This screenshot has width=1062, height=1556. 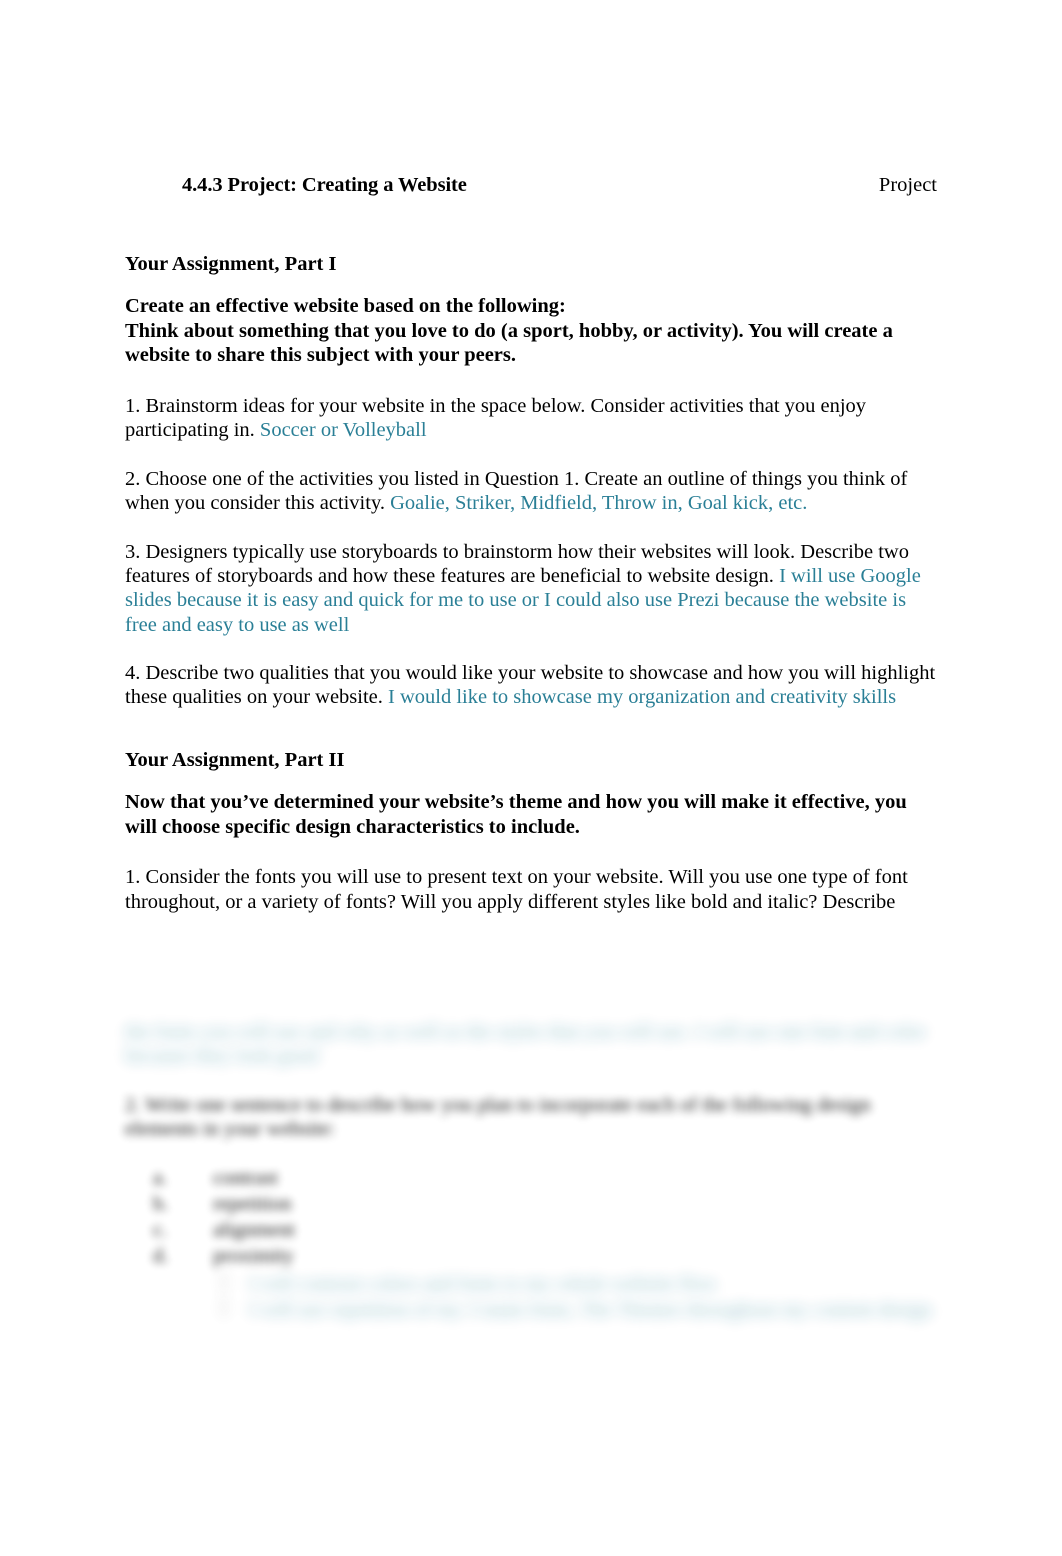 What do you see at coordinates (161, 1203) in the screenshot?
I see `list-item-marker: b.` at bounding box center [161, 1203].